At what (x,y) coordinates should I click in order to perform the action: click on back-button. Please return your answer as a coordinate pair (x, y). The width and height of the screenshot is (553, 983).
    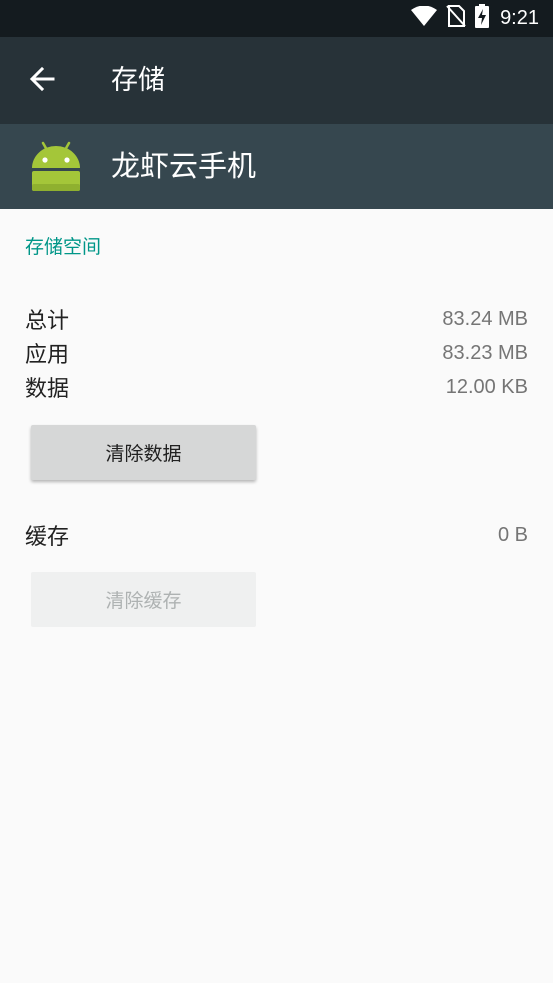
    Looking at the image, I should click on (42, 81).